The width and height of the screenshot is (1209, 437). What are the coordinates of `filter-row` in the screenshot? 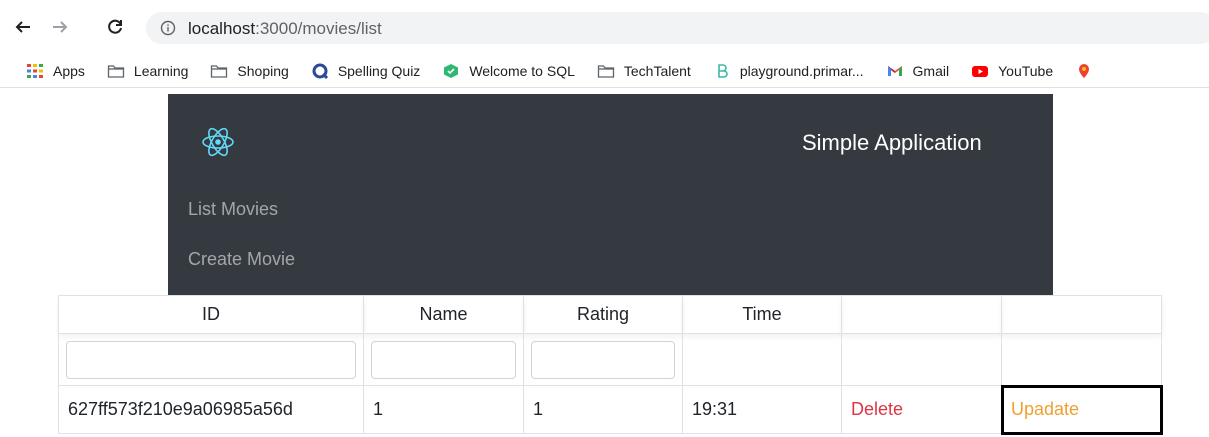 It's located at (610, 359).